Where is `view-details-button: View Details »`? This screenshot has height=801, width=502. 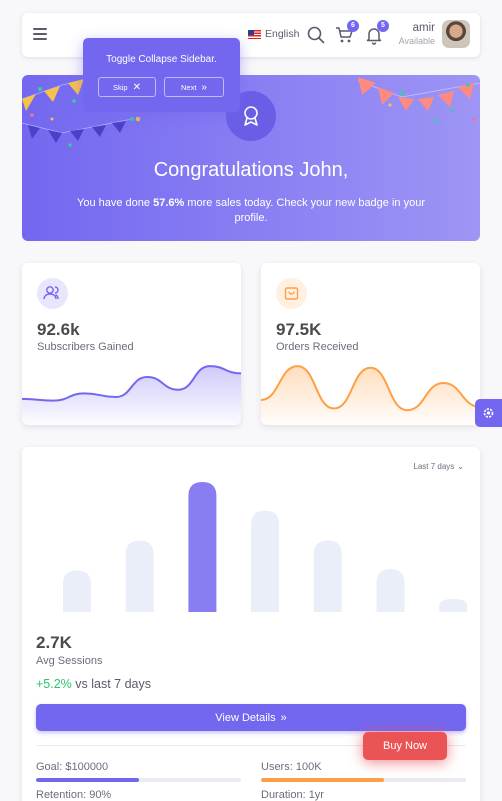
view-details-button: View Details » is located at coordinates (251, 717).